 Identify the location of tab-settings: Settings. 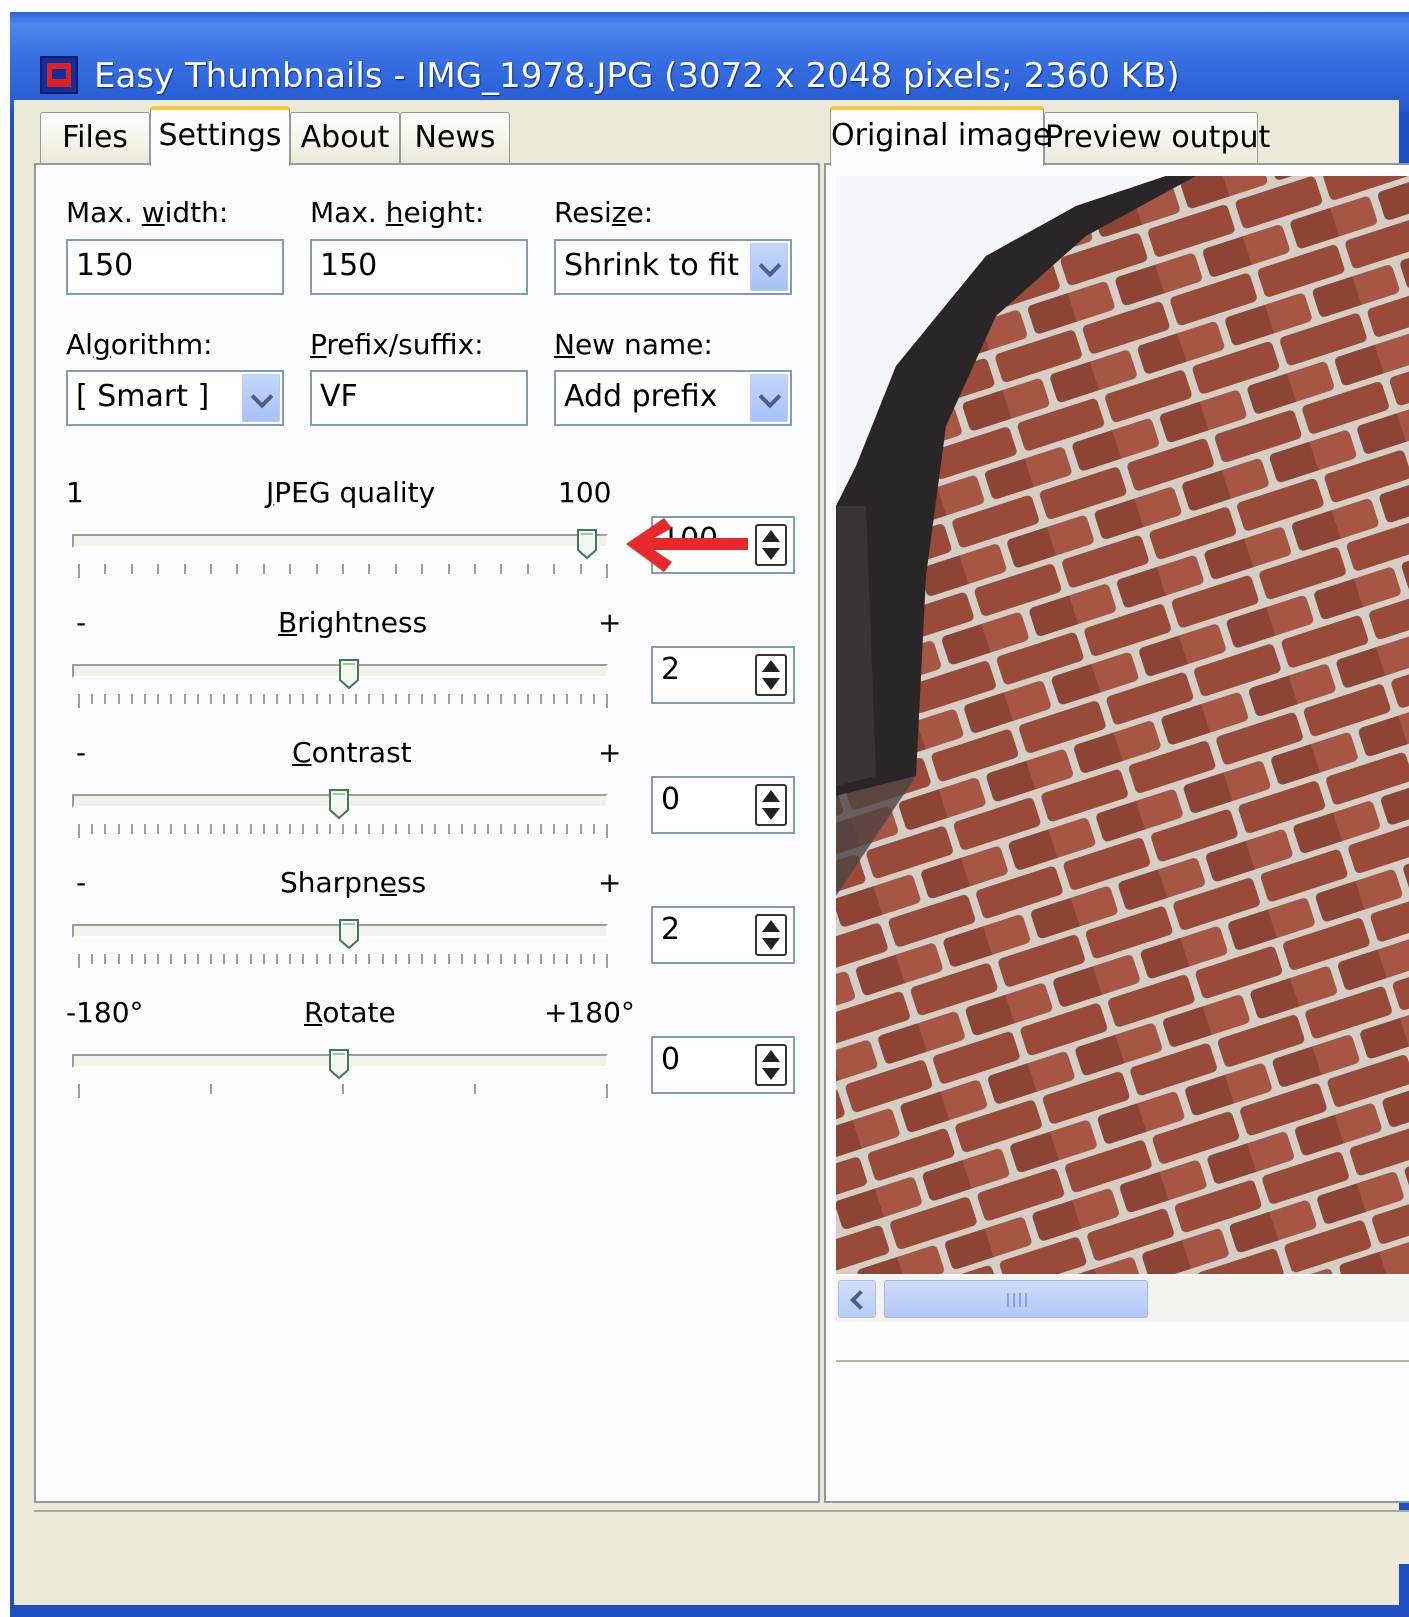
(220, 136).